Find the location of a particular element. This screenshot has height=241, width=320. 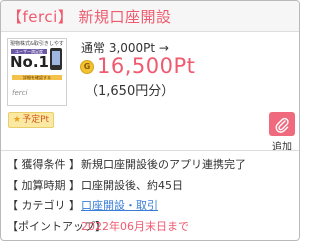

offer-title: 【ferci】 新規口座開設 is located at coordinates (89, 16).